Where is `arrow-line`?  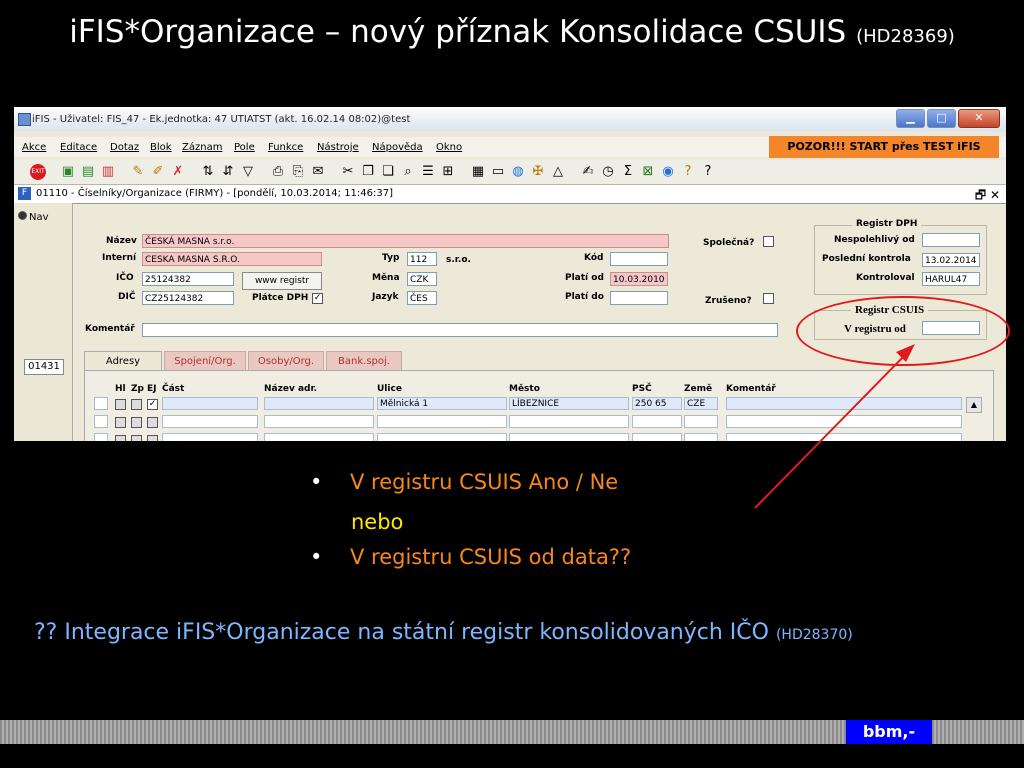 arrow-line is located at coordinates (831, 430).